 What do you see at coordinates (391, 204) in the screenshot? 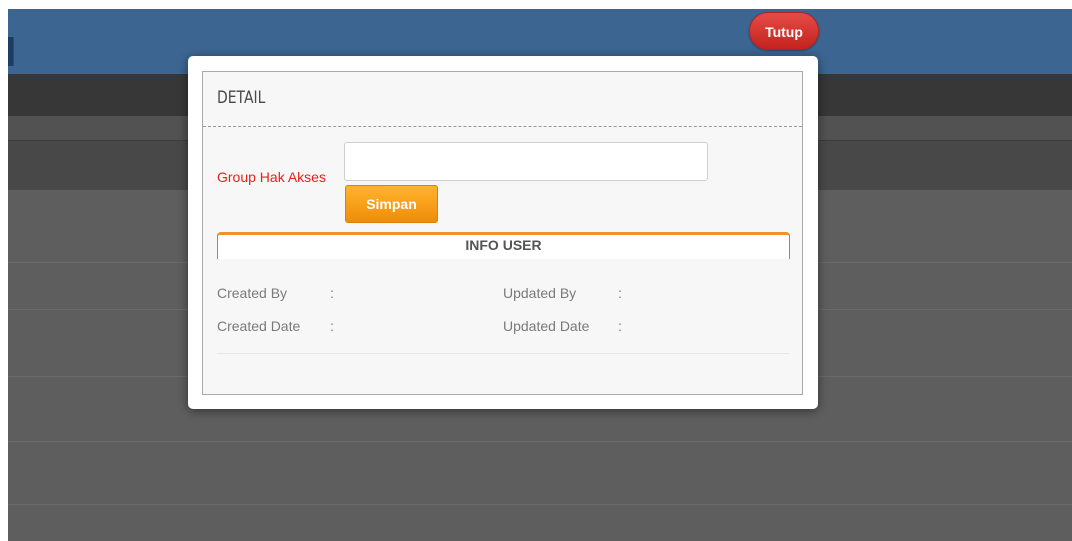
I see `save-button: Simpan` at bounding box center [391, 204].